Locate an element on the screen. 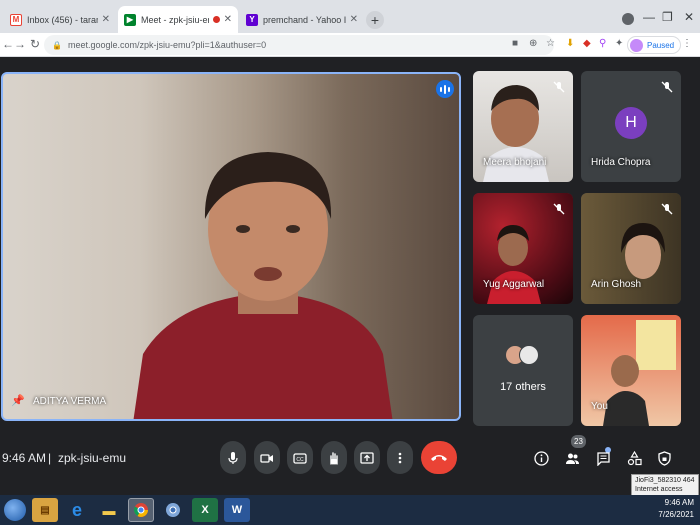  windows-taskbar: ▤ e ▬ X W 9:46 AM 7/26/2021 is located at coordinates (350, 510).